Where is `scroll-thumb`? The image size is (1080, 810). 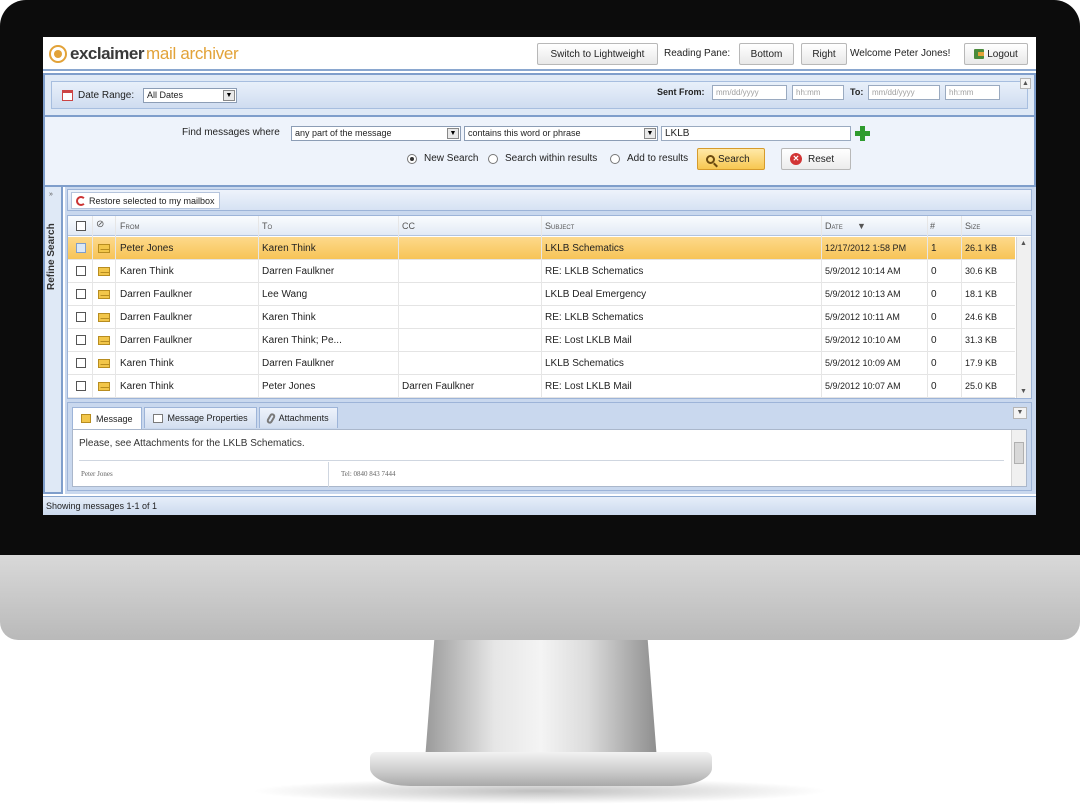
scroll-thumb is located at coordinates (1019, 453).